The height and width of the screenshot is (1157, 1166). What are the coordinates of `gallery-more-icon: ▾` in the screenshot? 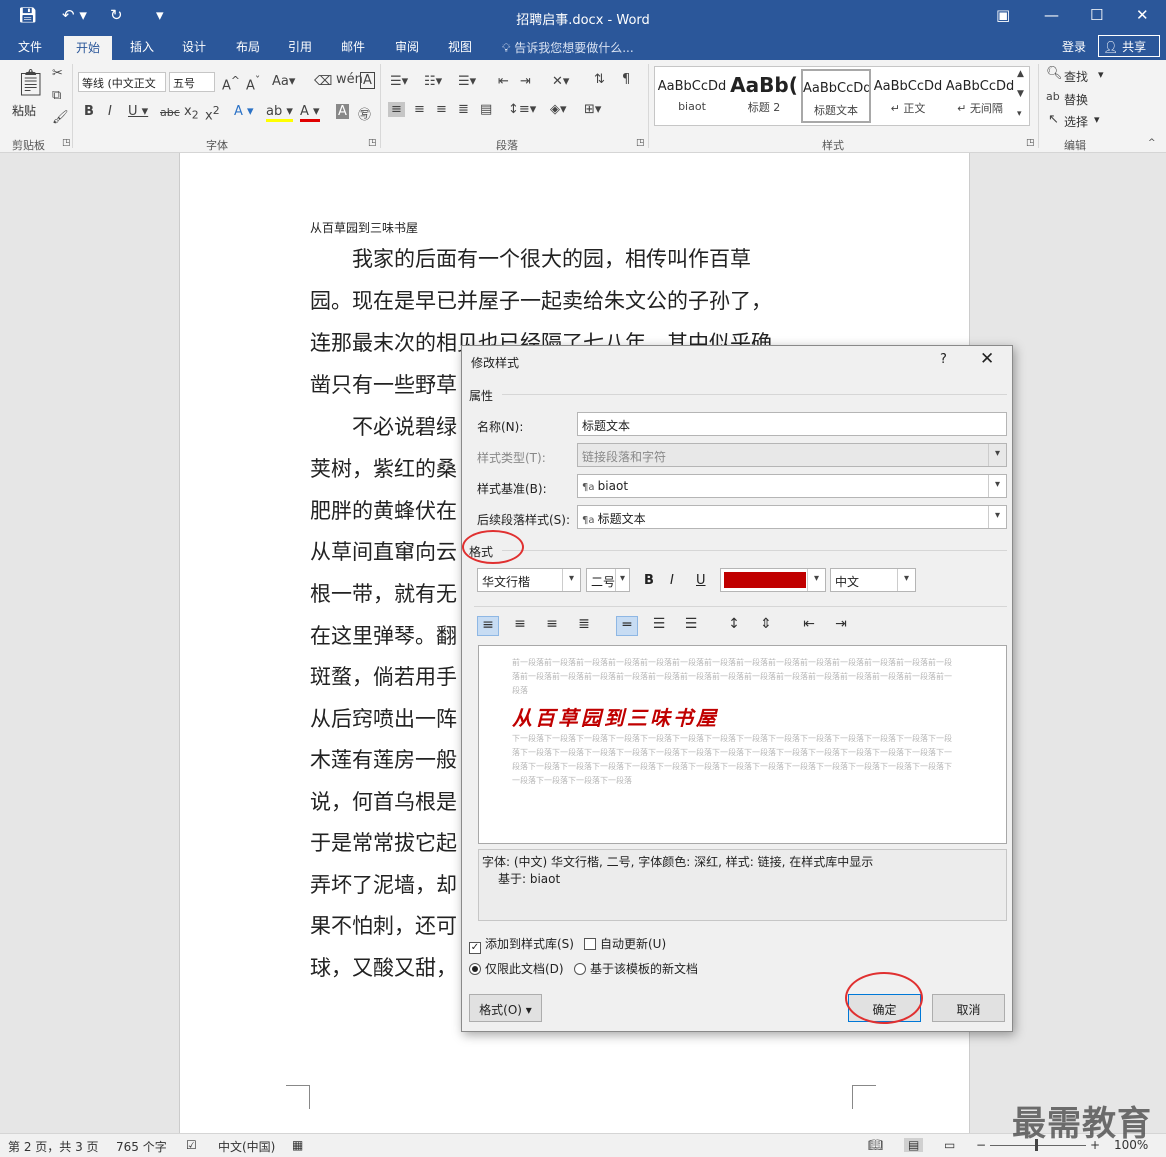 It's located at (1019, 114).